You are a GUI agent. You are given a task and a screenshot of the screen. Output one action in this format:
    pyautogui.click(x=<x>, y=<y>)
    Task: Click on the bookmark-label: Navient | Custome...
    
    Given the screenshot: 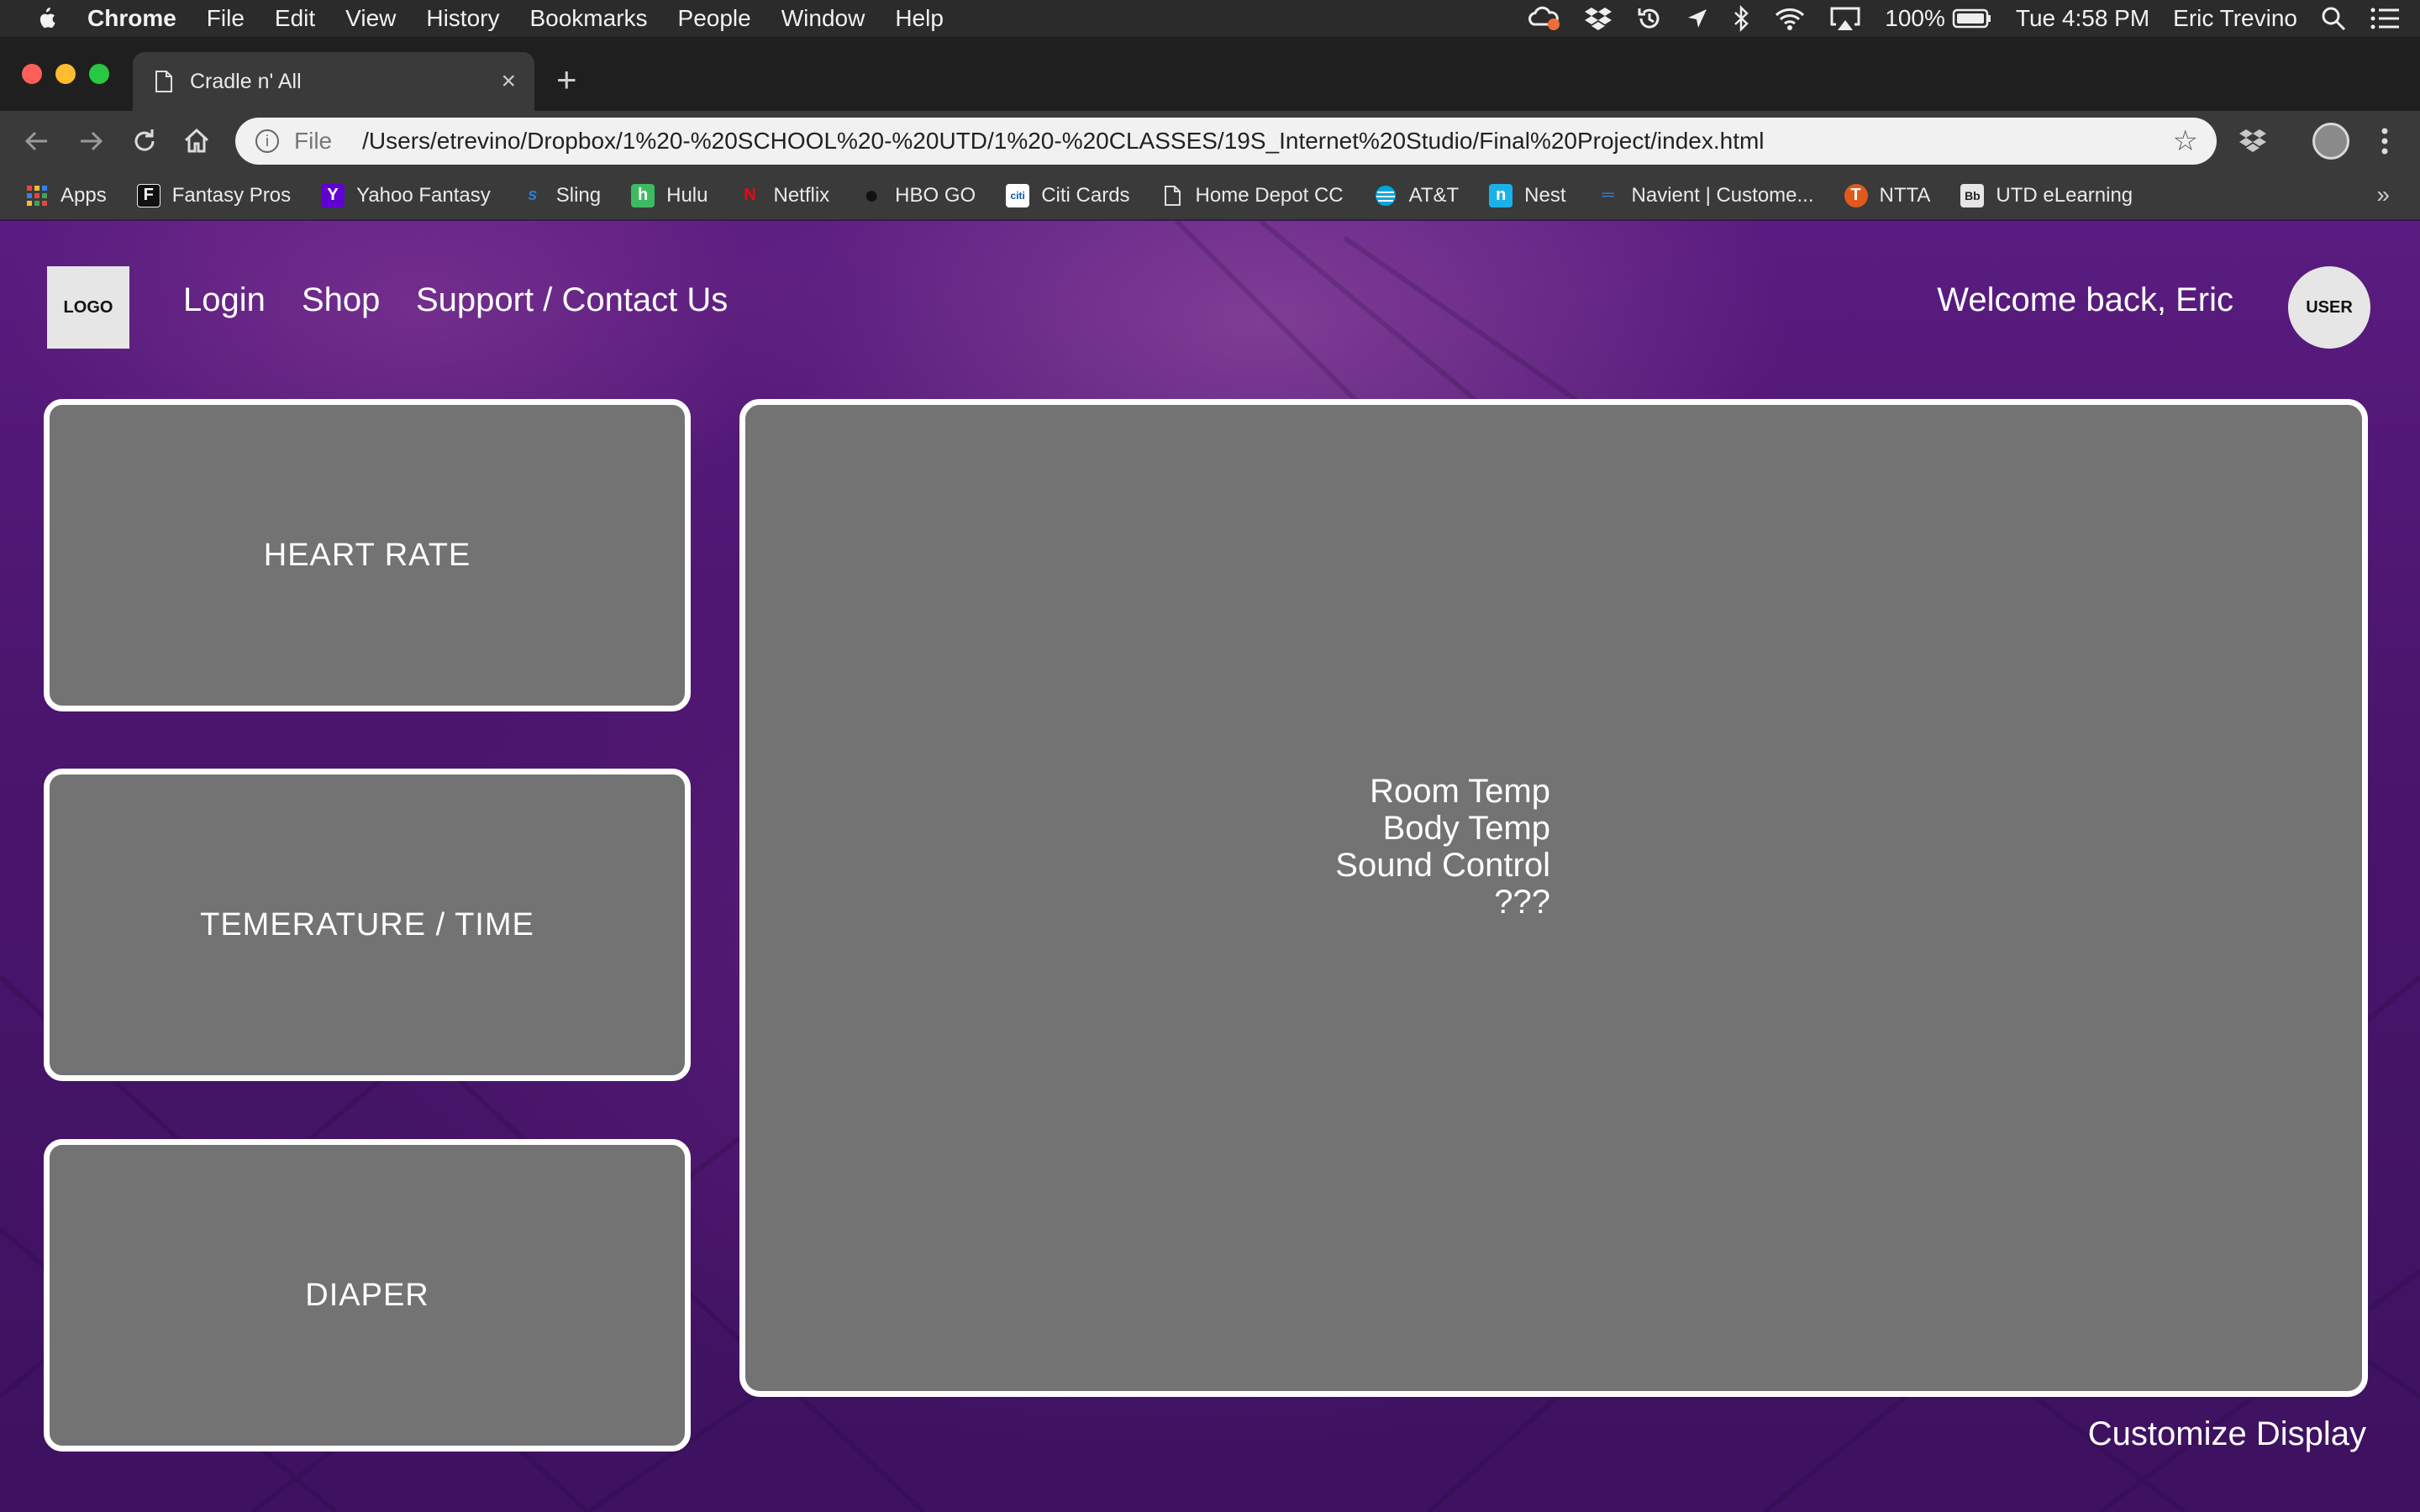 What is the action you would take?
    pyautogui.click(x=1723, y=195)
    